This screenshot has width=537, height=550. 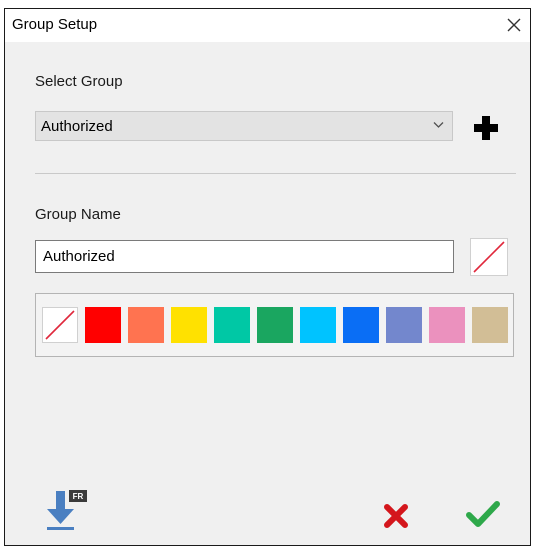 What do you see at coordinates (447, 325) in the screenshot?
I see `color-swatch-pink` at bounding box center [447, 325].